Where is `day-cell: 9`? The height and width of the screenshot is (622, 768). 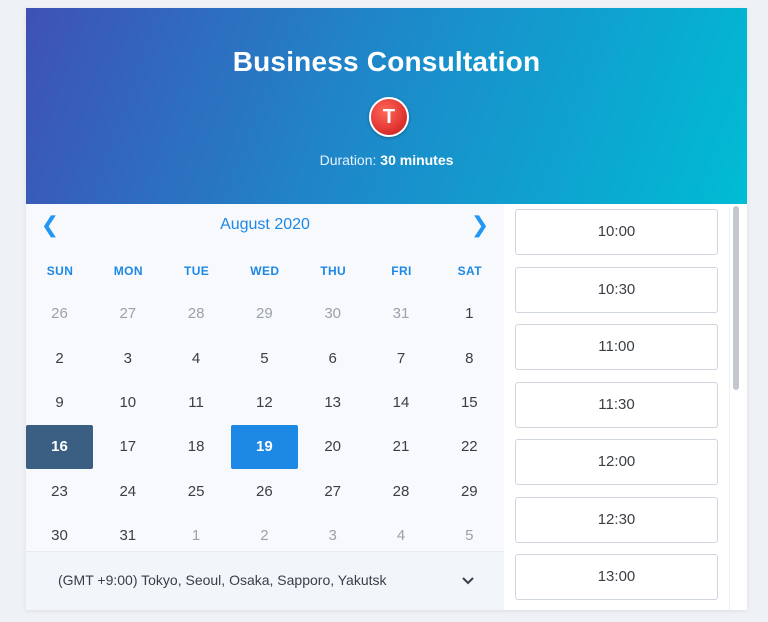
day-cell: 9 is located at coordinates (59, 403).